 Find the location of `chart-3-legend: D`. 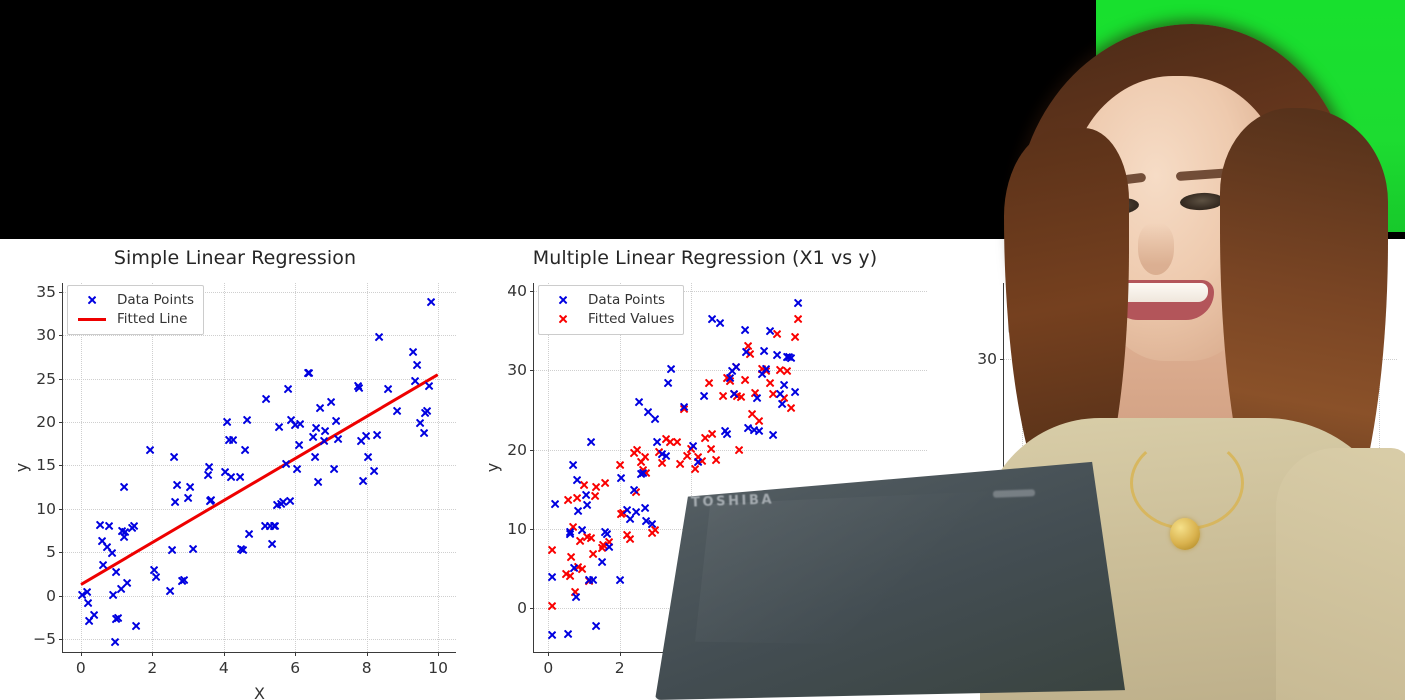

chart-3-legend: D is located at coordinates (1043, 309).